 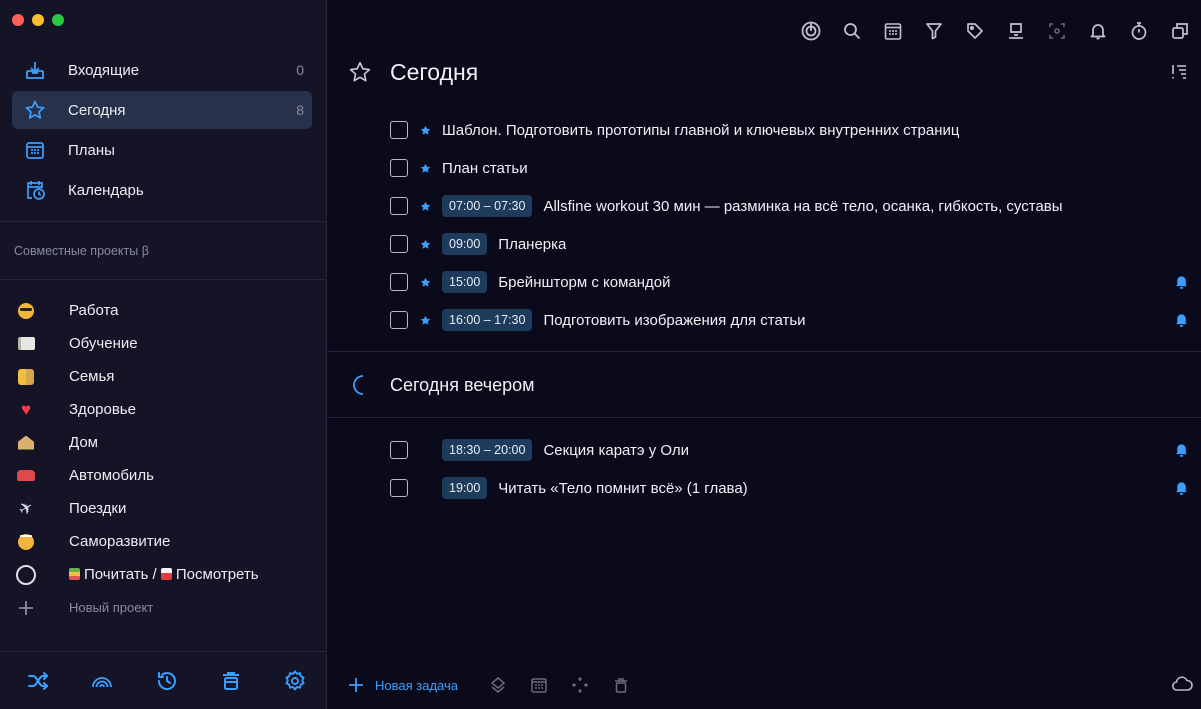 I want to click on new-project-label: Новый проект, so click(x=111, y=607).